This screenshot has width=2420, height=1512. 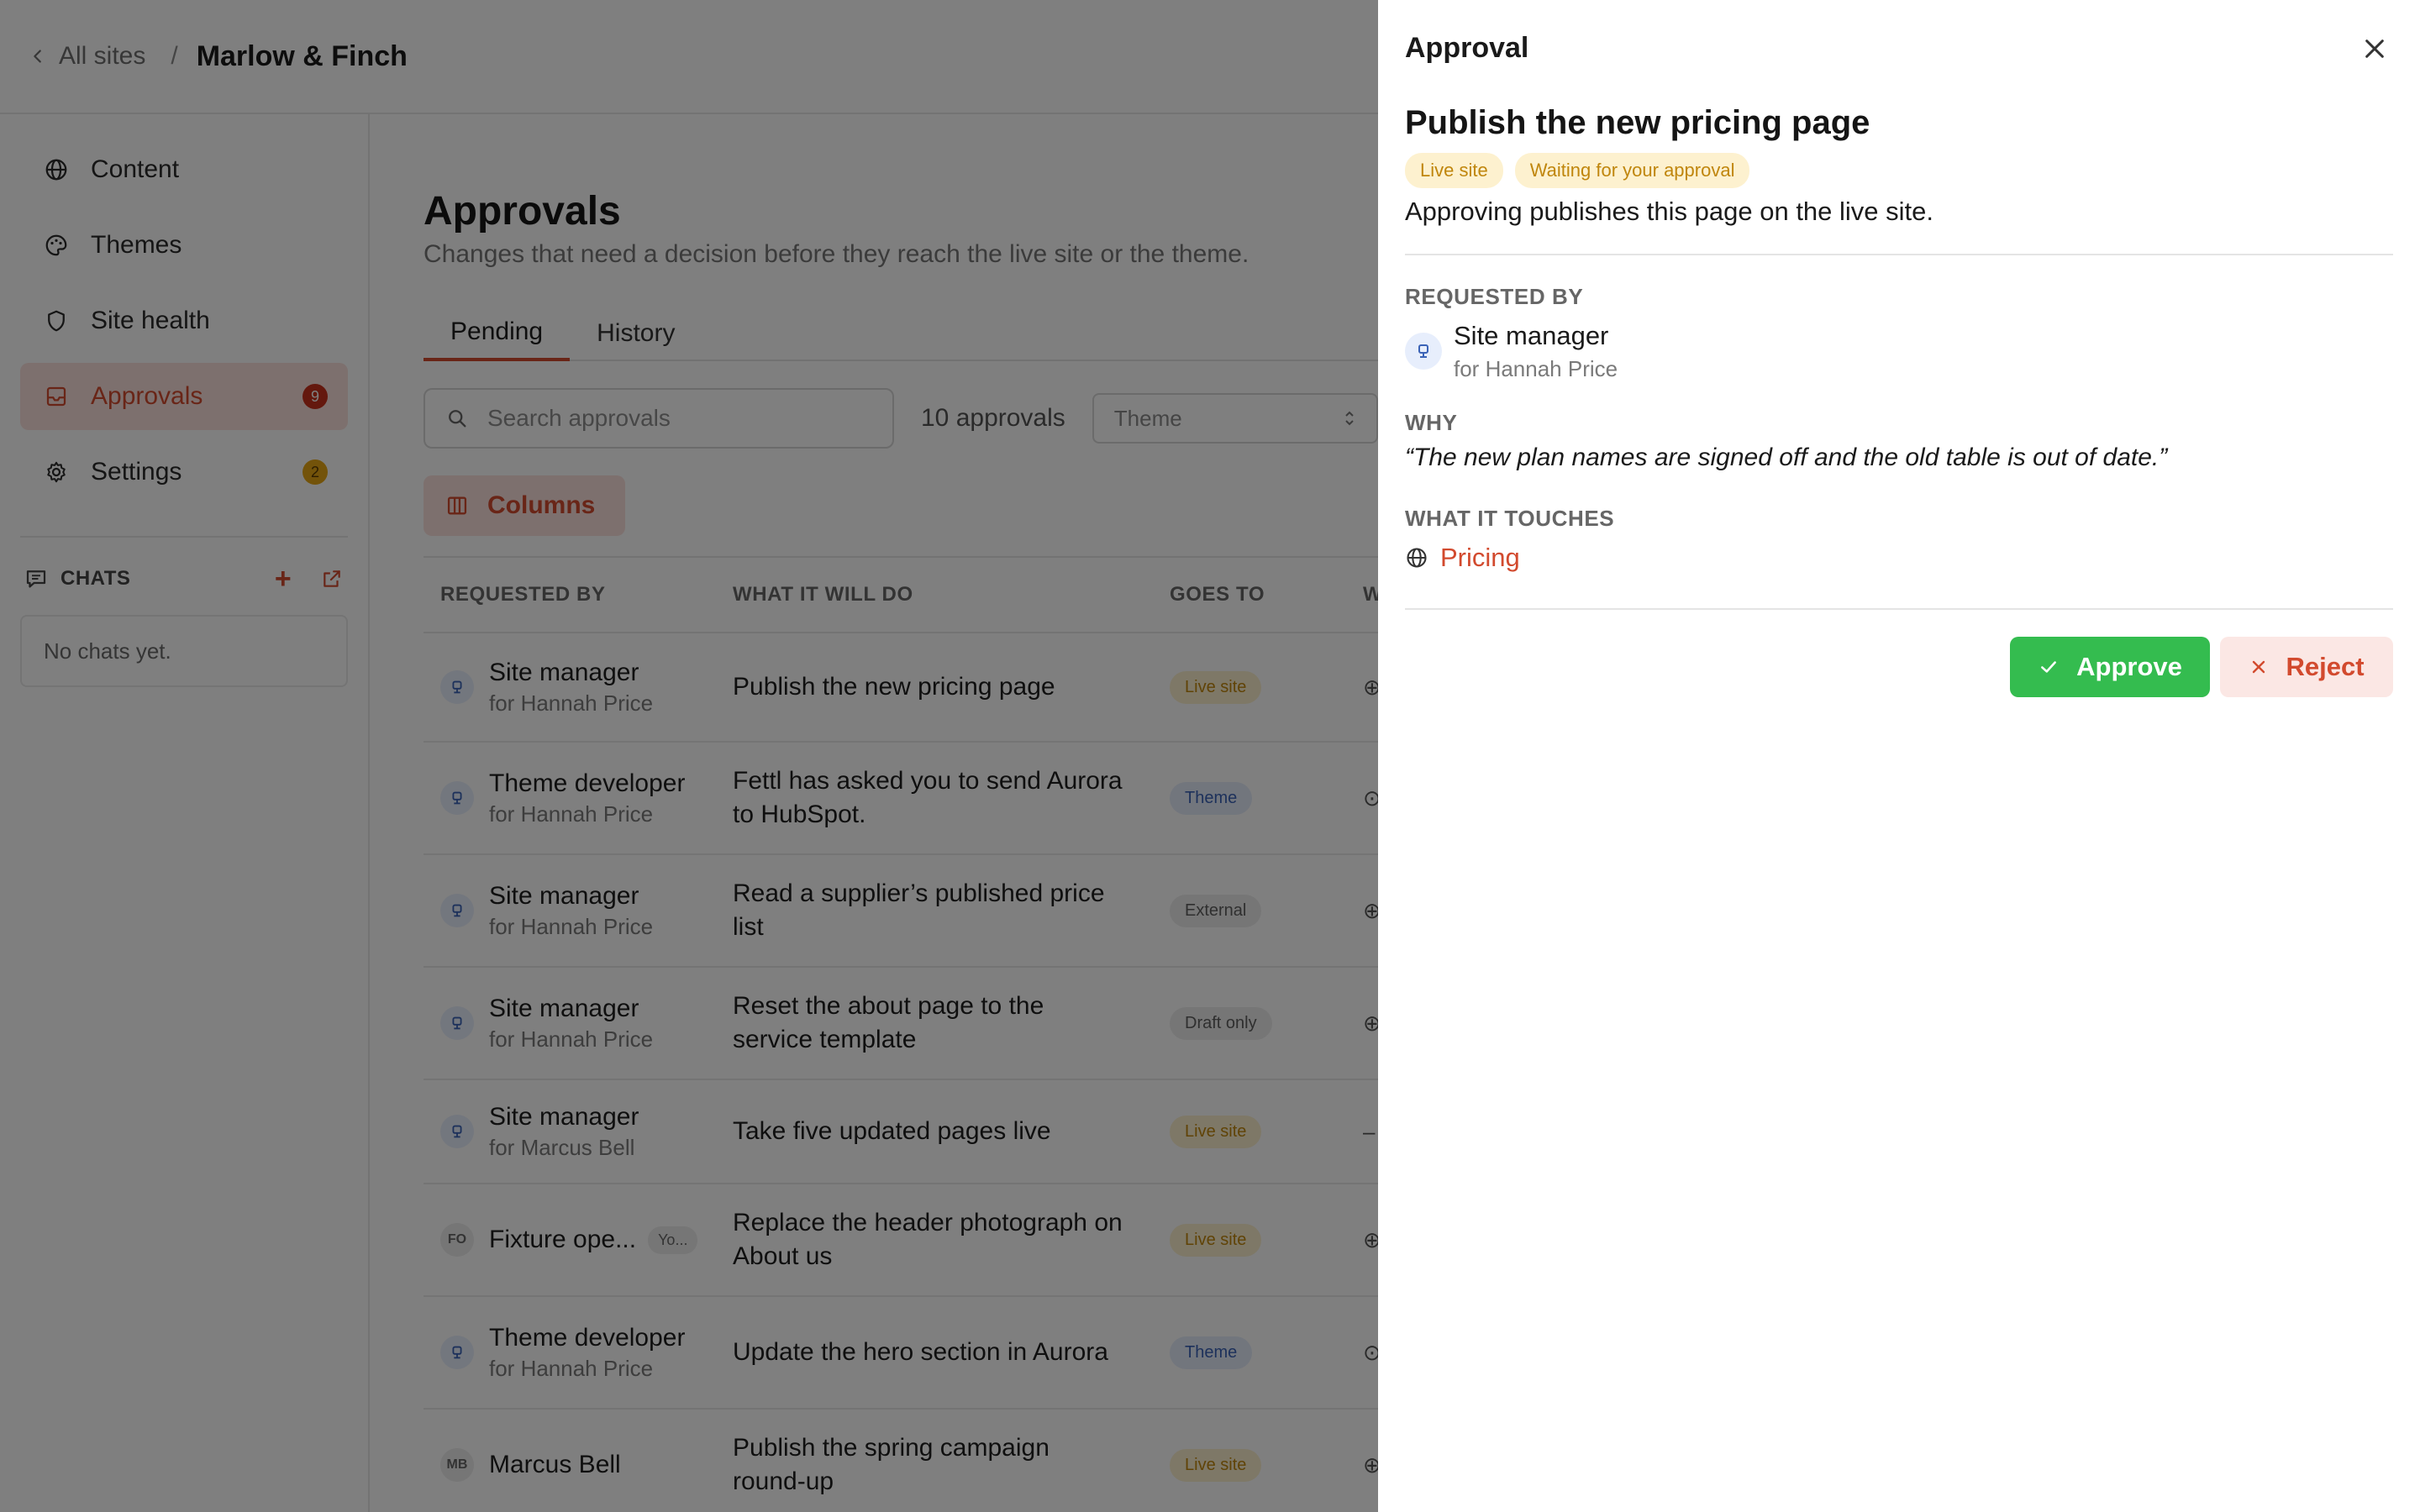 I want to click on reject-button-label: Reject, so click(x=2326, y=666).